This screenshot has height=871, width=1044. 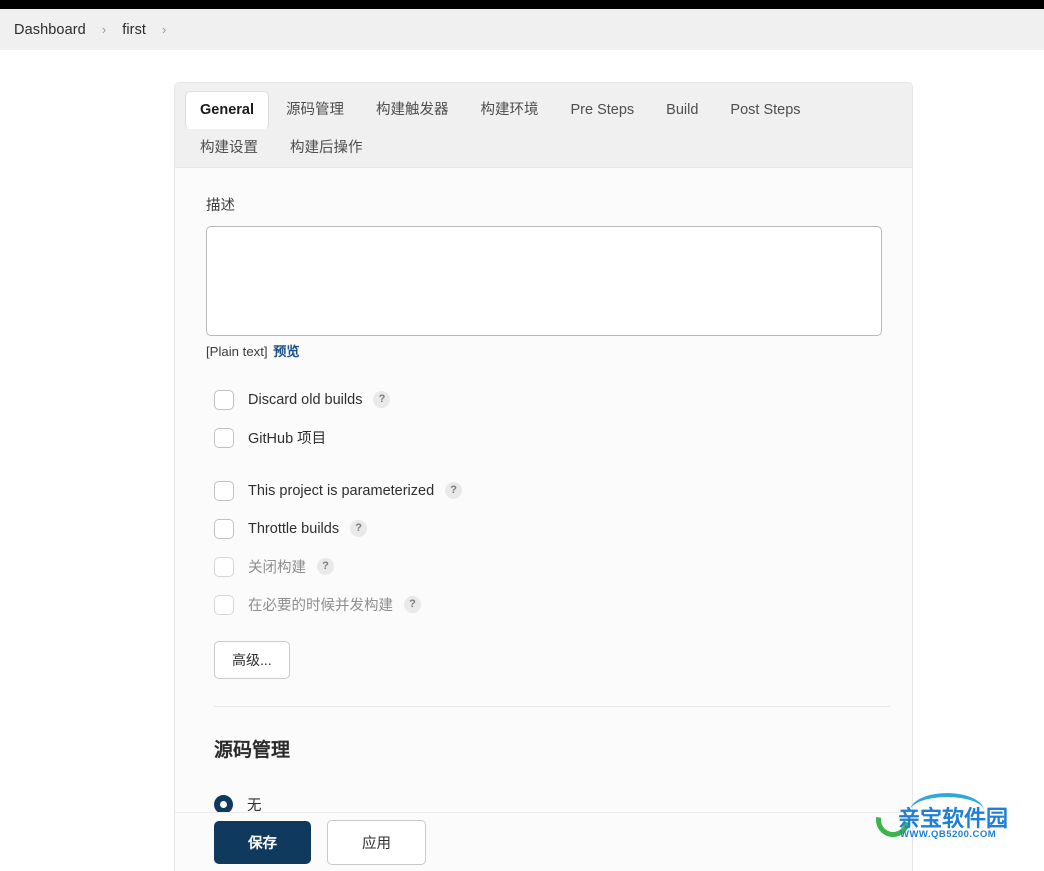 What do you see at coordinates (252, 750) in the screenshot?
I see `source-management-heading: 源码管理` at bounding box center [252, 750].